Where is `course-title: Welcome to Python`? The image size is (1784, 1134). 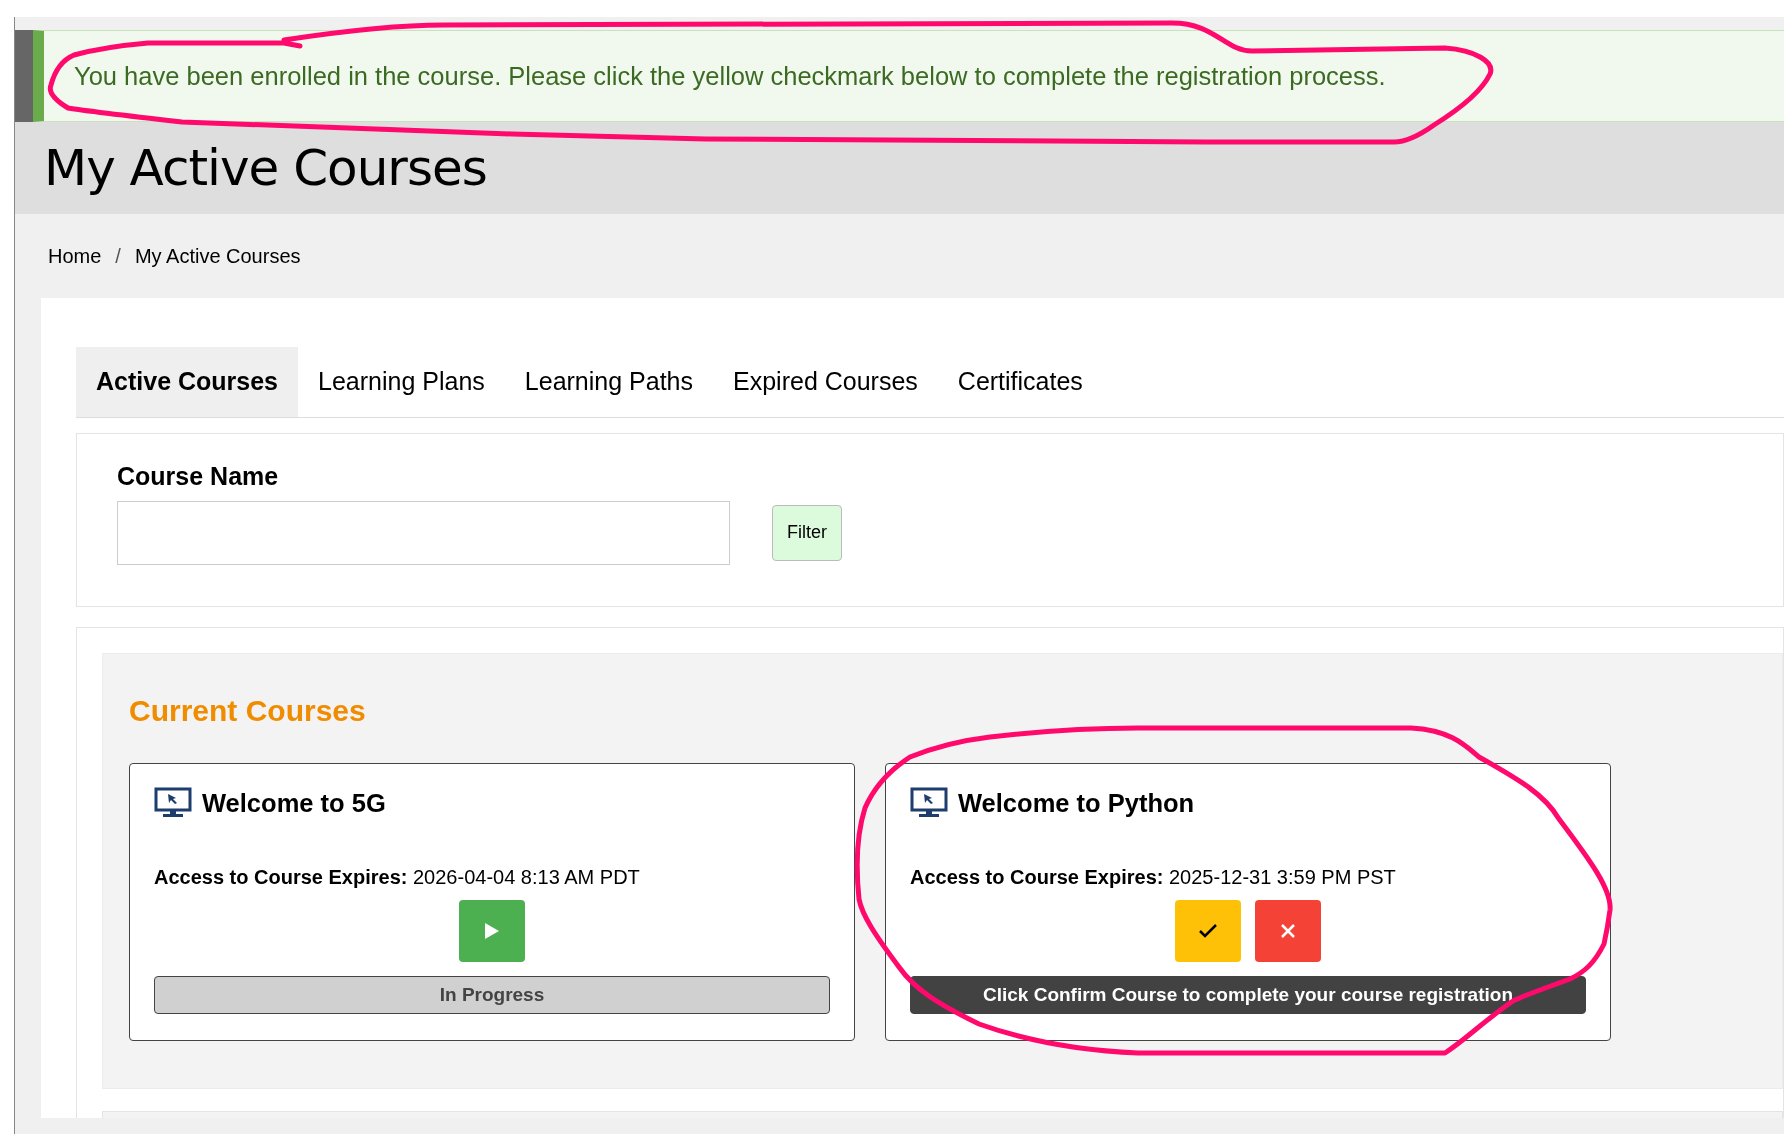
course-title: Welcome to Python is located at coordinates (1076, 803).